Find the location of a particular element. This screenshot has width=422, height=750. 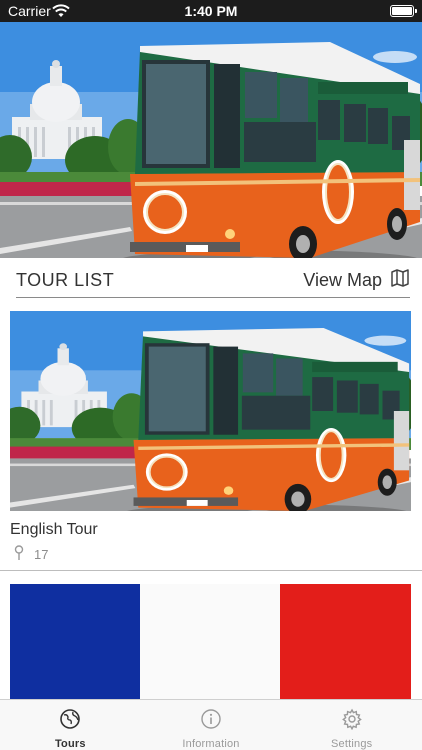

flag-red-stripe is located at coordinates (345, 641).